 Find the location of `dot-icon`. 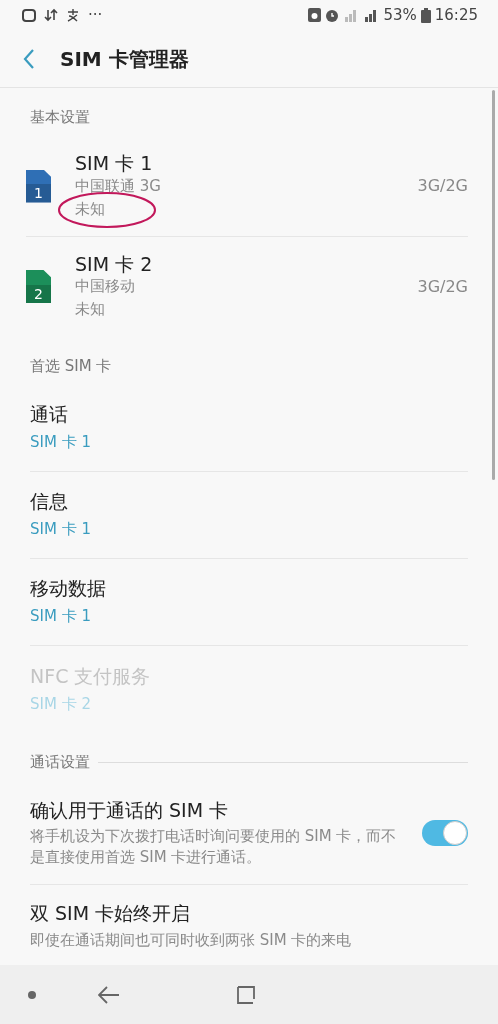

dot-icon is located at coordinates (32, 994).